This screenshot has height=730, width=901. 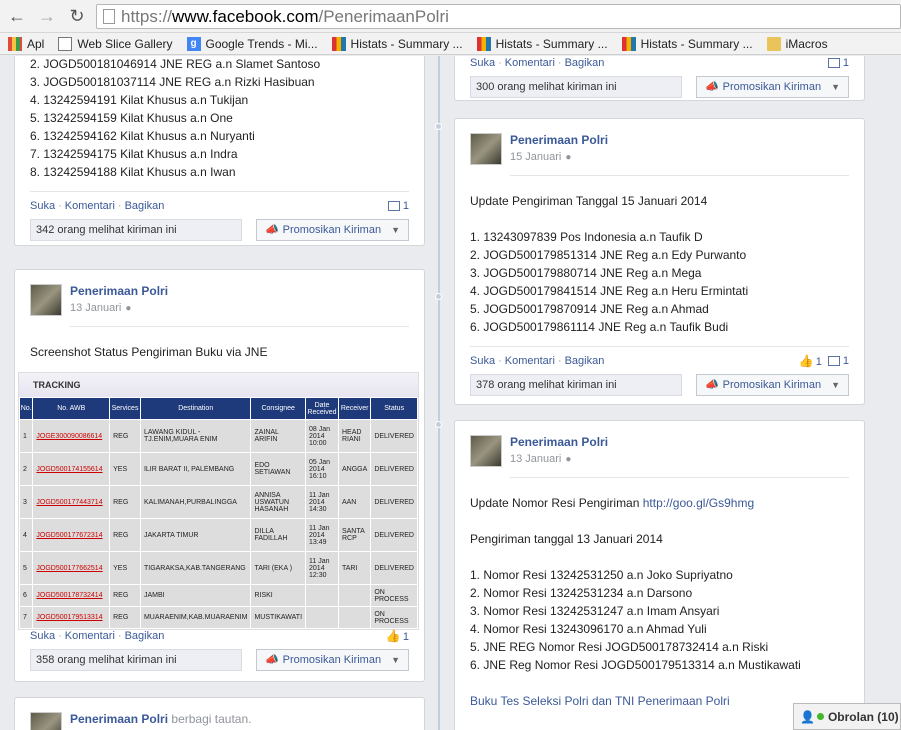 What do you see at coordinates (820, 716) in the screenshot?
I see `online-dot` at bounding box center [820, 716].